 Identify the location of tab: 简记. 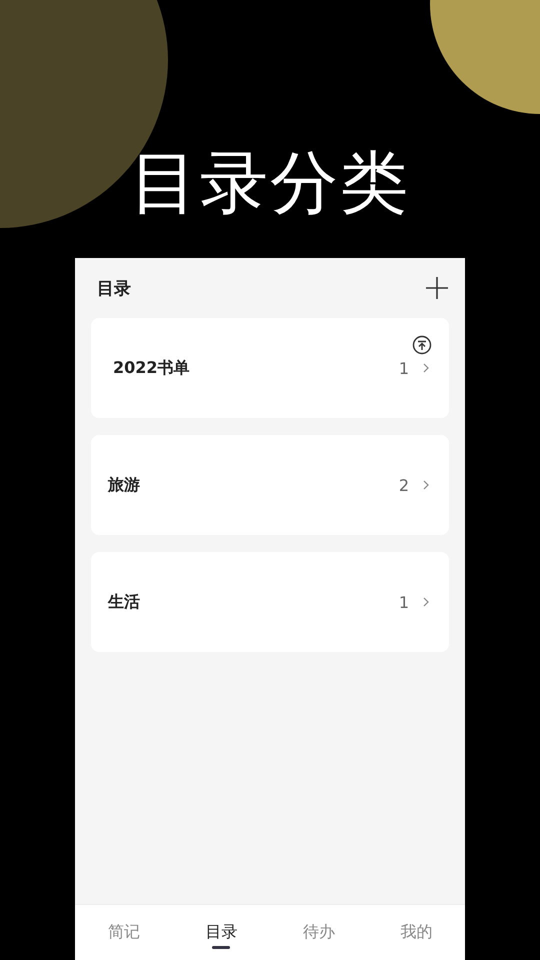
(123, 932).